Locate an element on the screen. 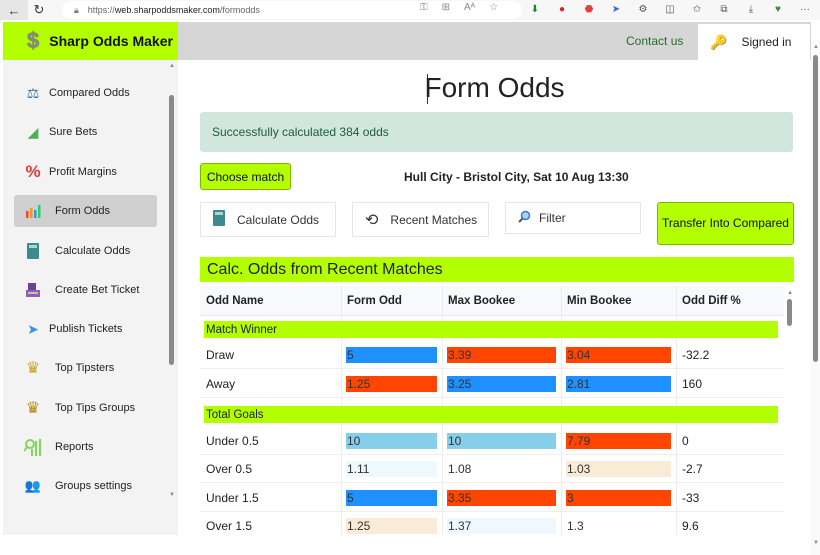 The width and height of the screenshot is (820, 555). sidebar-scrollbar: ▲ ▼ is located at coordinates (172, 280).